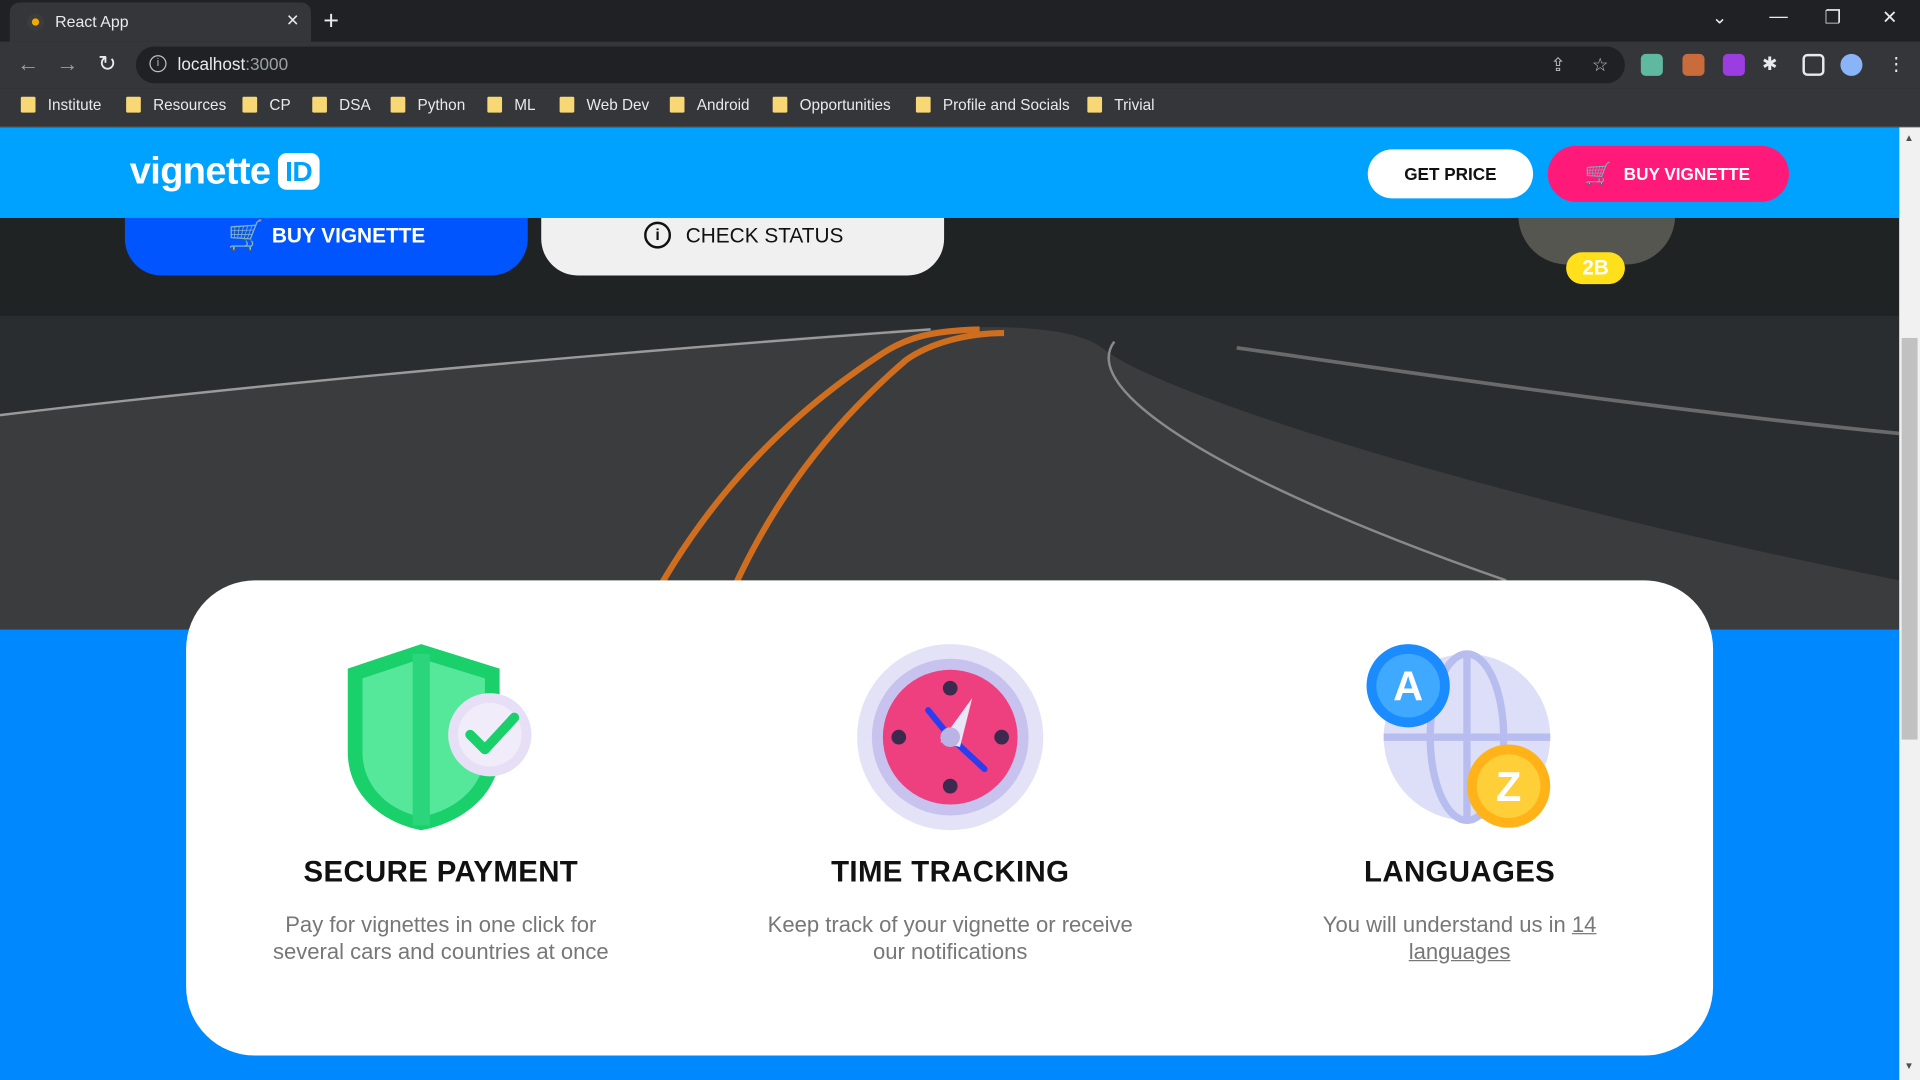 The height and width of the screenshot is (1080, 1920). I want to click on close-tab-icon: ×, so click(293, 21).